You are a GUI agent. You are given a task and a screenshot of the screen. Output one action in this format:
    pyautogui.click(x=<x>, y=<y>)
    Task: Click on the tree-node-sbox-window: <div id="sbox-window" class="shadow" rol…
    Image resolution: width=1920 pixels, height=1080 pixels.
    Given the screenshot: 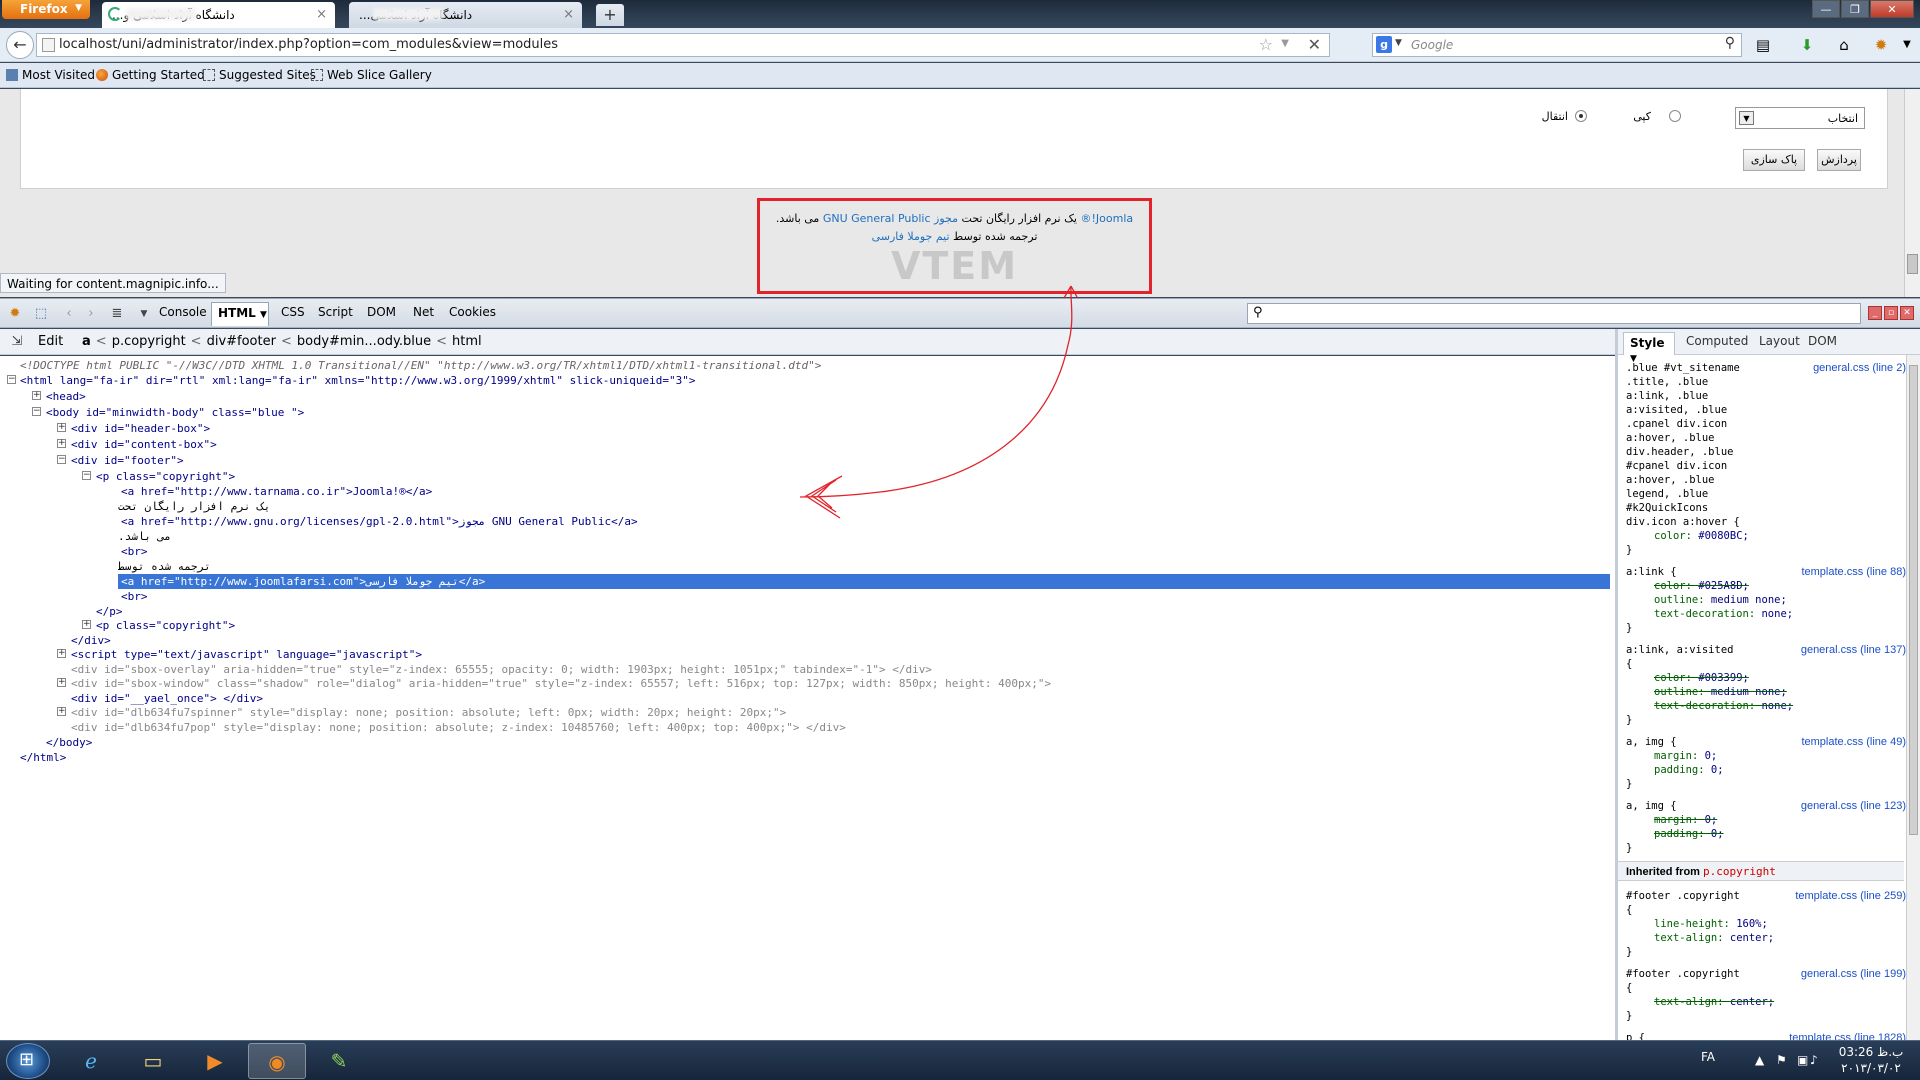 What is the action you would take?
    pyautogui.click(x=561, y=683)
    